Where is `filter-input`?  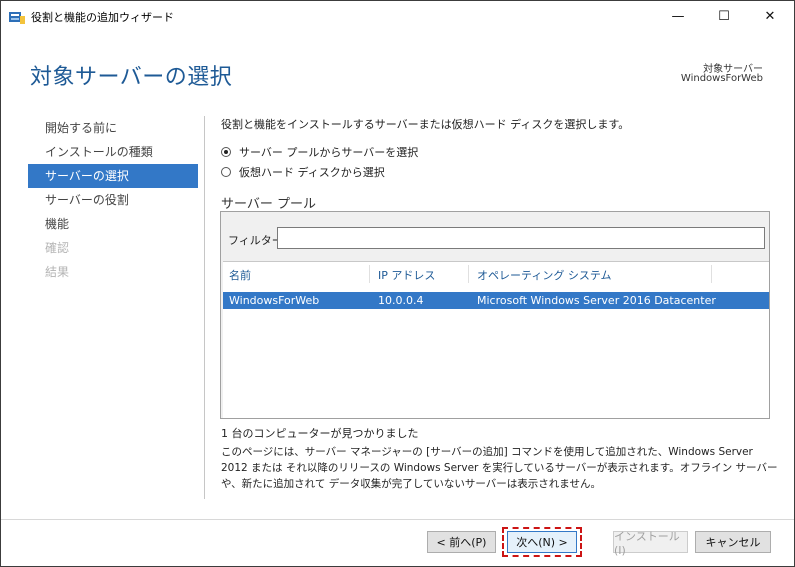
filter-input is located at coordinates (521, 238).